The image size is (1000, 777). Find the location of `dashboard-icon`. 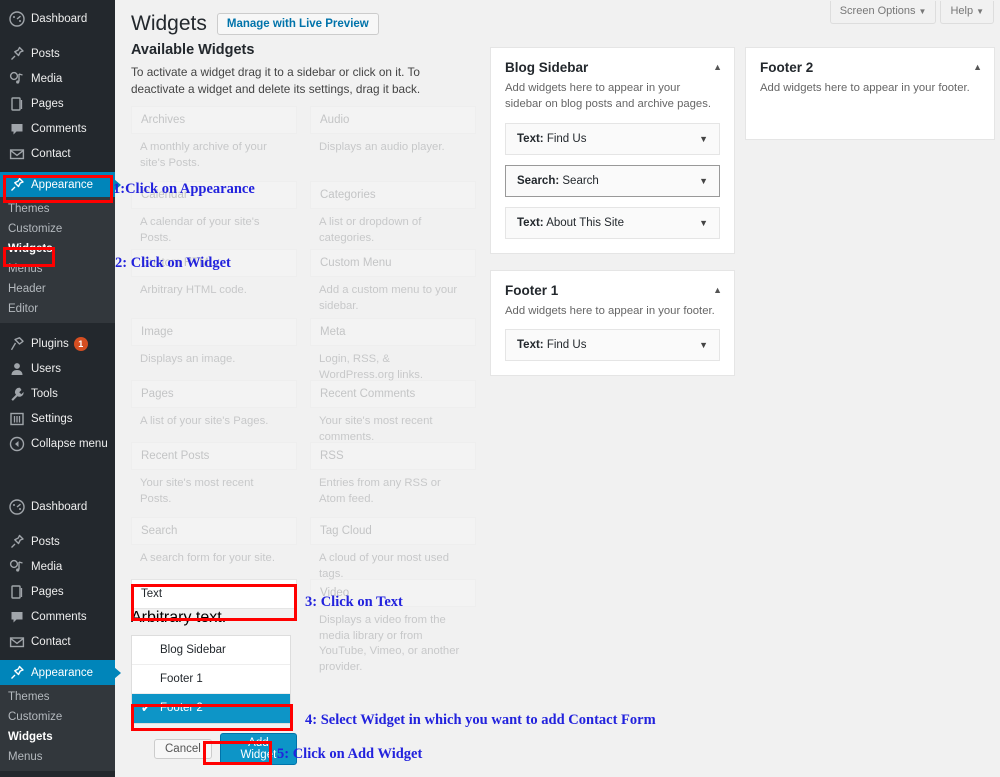

dashboard-icon is located at coordinates (17, 19).